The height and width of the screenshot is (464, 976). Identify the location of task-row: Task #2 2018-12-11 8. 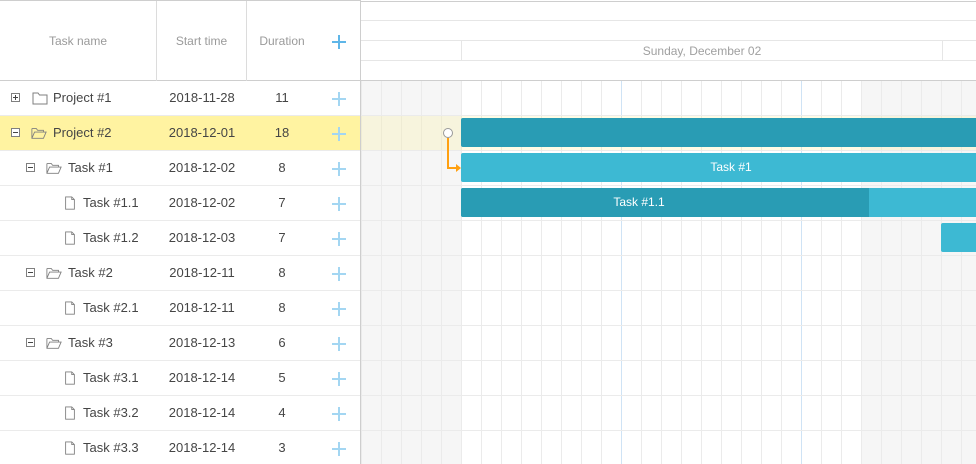
(180, 273).